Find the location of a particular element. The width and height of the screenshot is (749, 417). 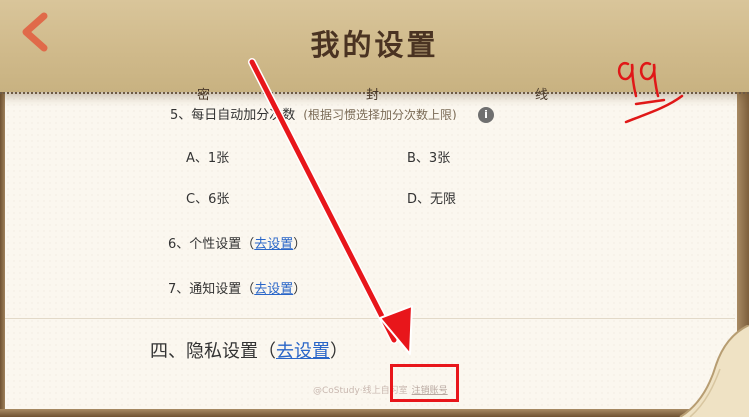

notification-setting-row: 7、通知设置（去设置） is located at coordinates (237, 287).